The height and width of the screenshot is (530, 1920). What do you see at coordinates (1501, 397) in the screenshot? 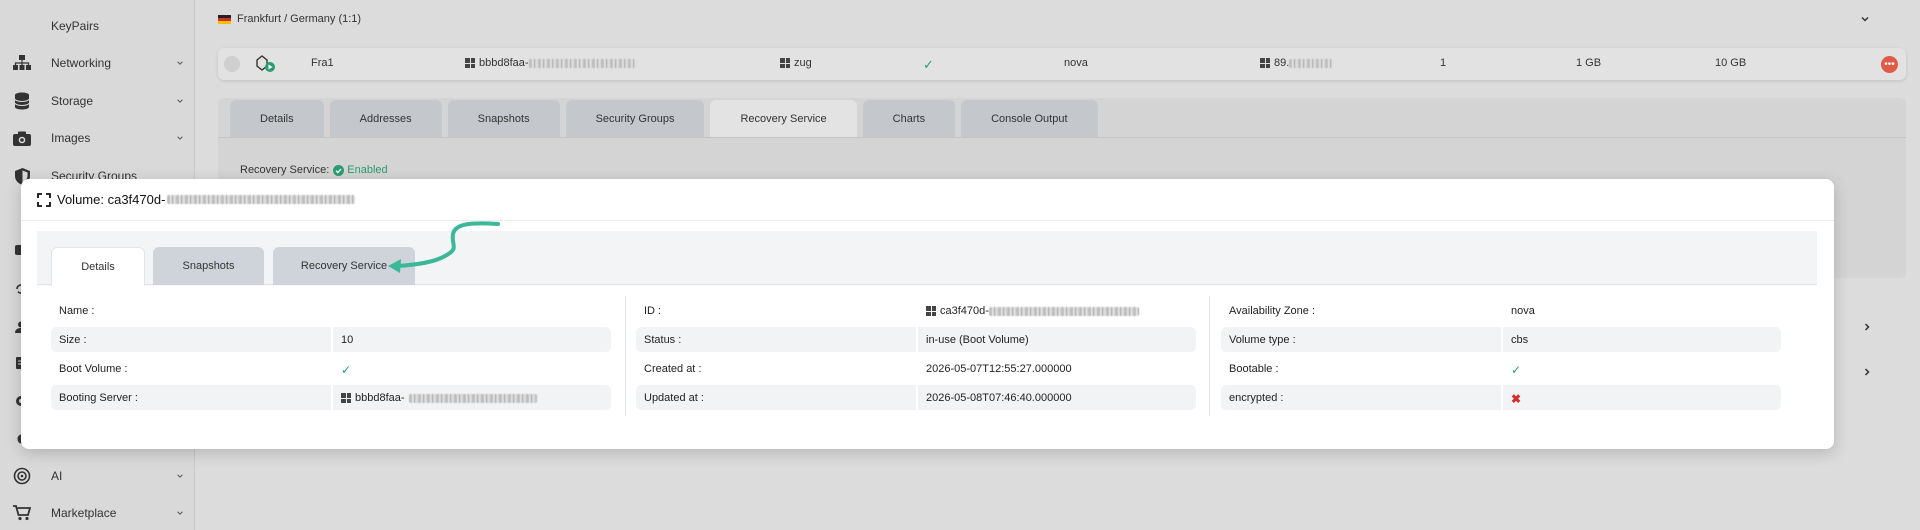
I see `detail-row-encrypted: encrypted : ✖` at bounding box center [1501, 397].